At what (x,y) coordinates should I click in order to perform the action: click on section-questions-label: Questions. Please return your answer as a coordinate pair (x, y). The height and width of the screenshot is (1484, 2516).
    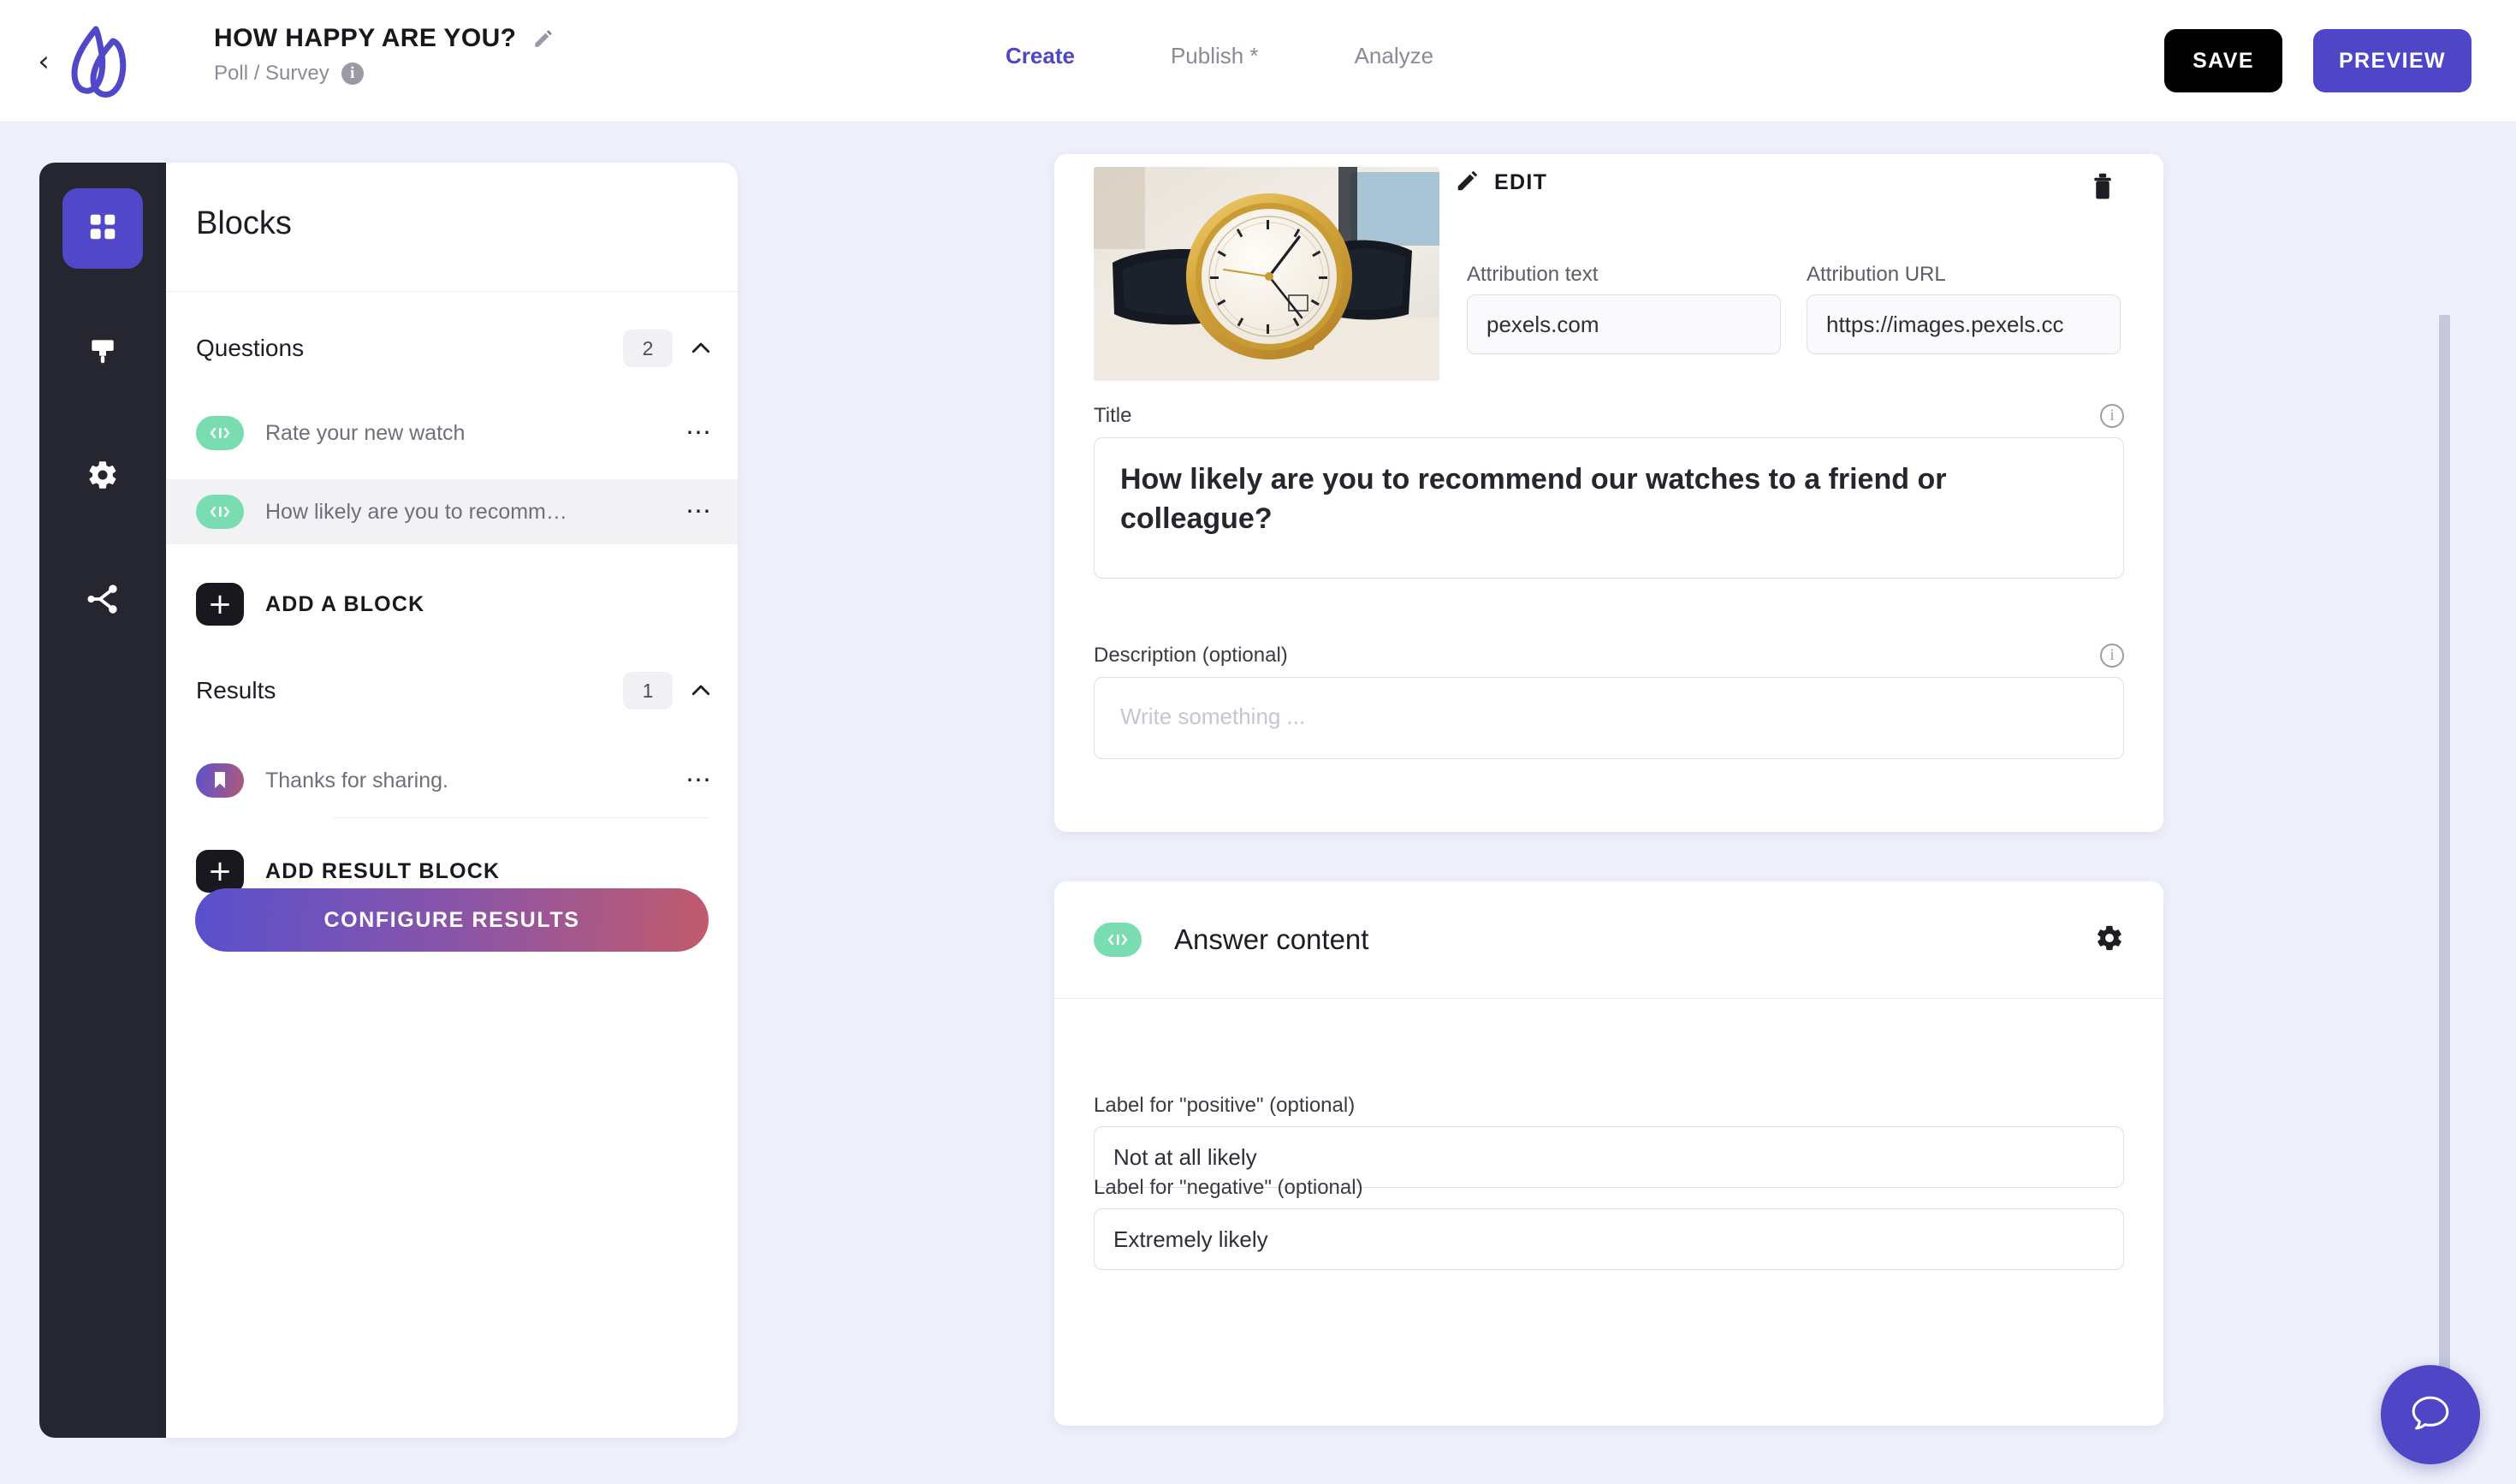
    Looking at the image, I should click on (250, 348).